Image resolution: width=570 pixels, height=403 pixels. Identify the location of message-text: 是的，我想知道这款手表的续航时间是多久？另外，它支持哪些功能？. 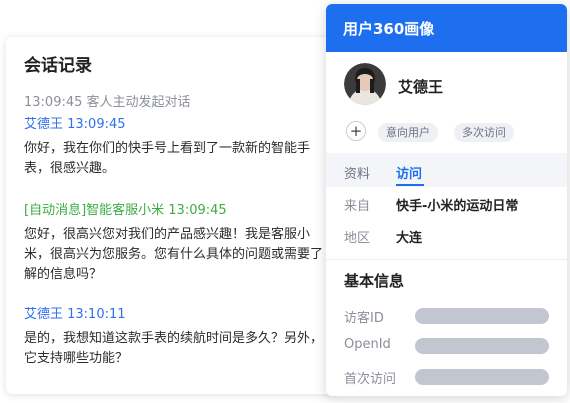
(174, 348).